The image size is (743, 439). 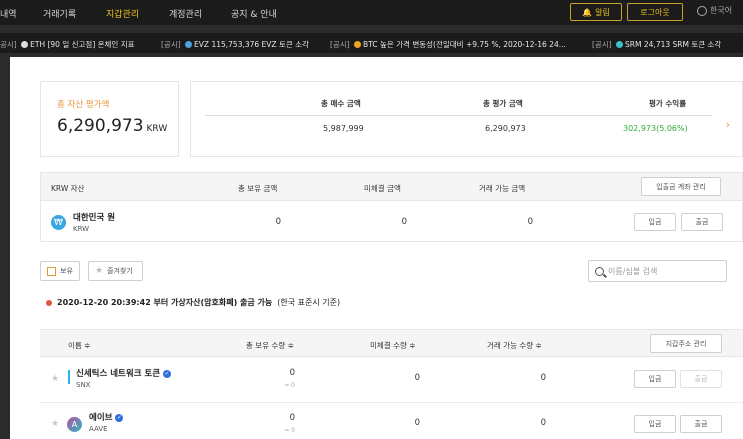 I want to click on total-buy-value: 5,987,999, so click(x=343, y=128).